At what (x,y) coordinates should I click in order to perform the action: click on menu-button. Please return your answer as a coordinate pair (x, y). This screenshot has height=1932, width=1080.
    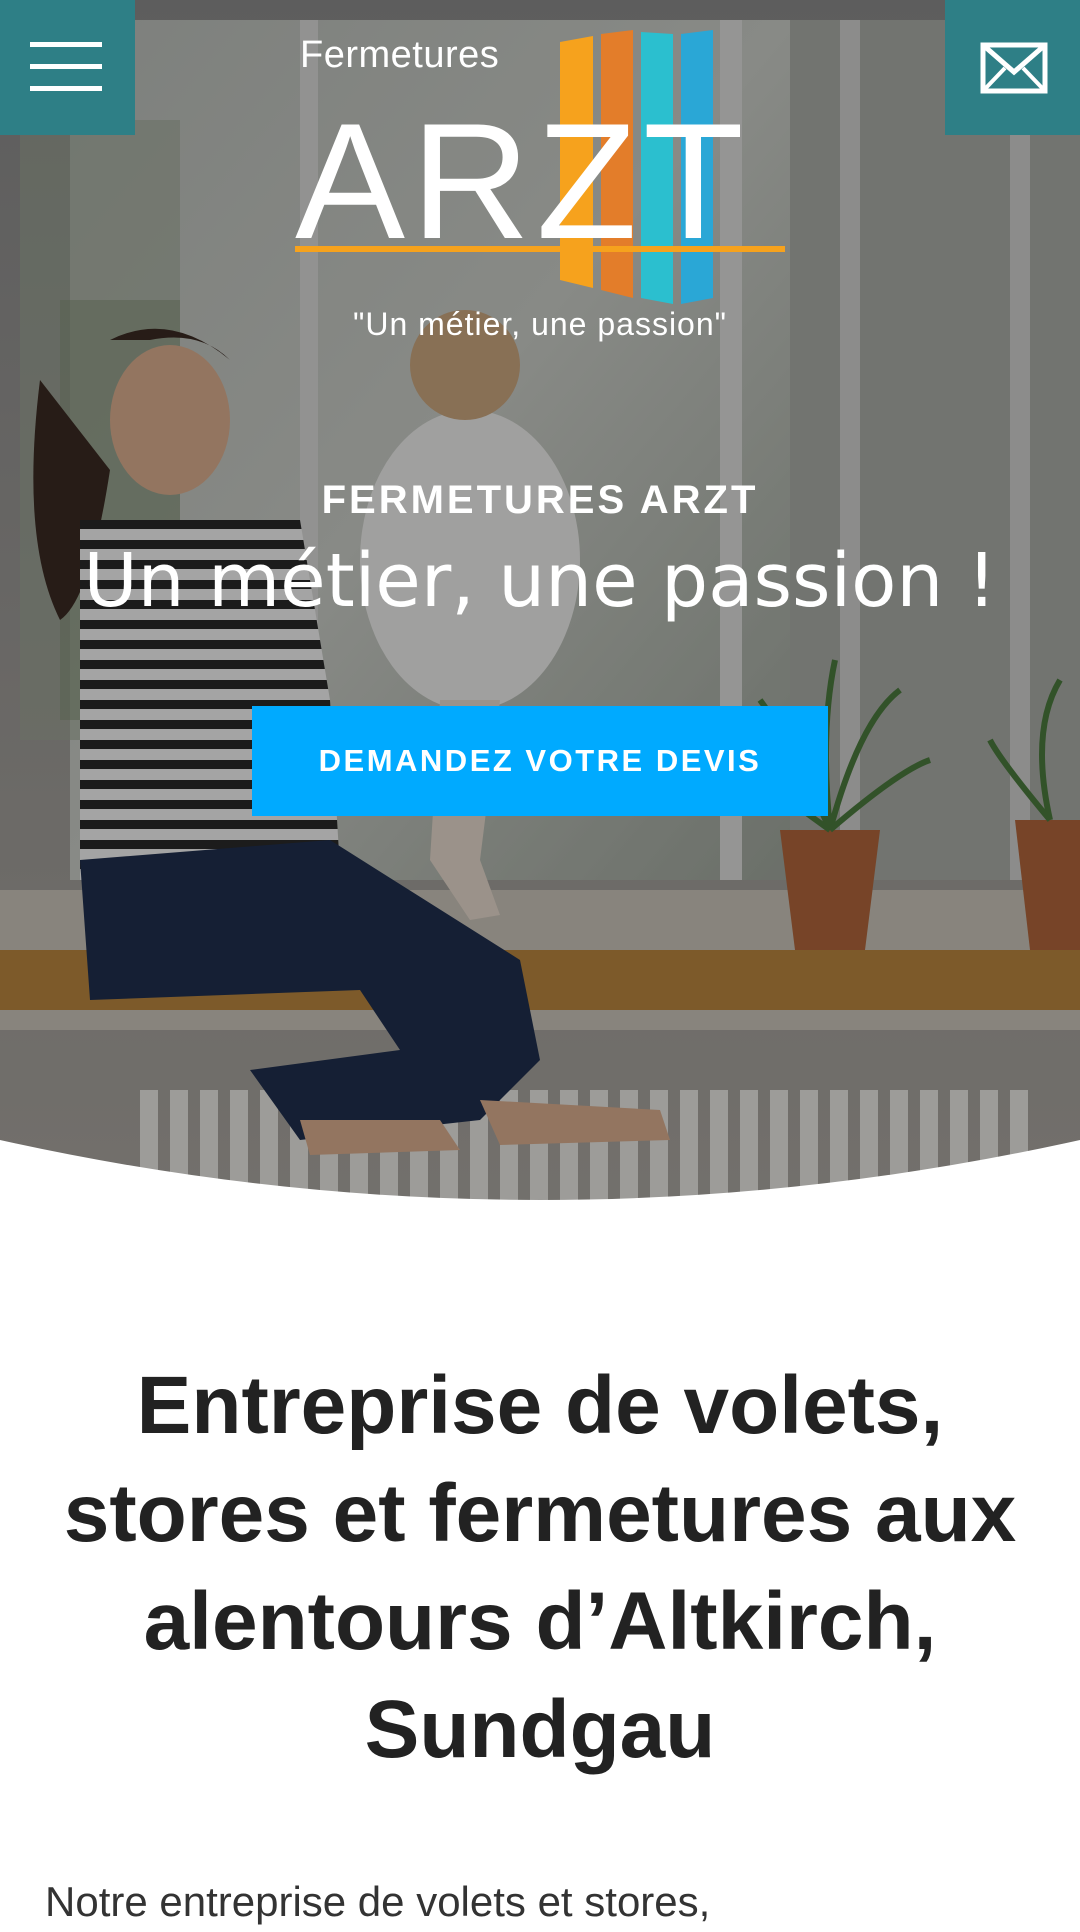
    Looking at the image, I should click on (67, 67).